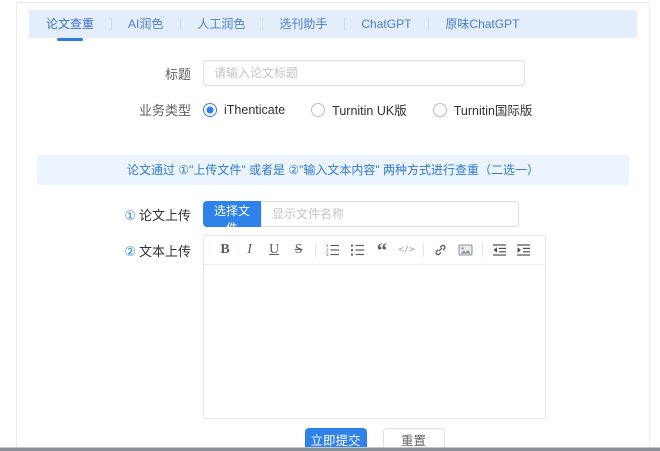 This screenshot has height=451, width=660. I want to click on italic-icon: I, so click(250, 250).